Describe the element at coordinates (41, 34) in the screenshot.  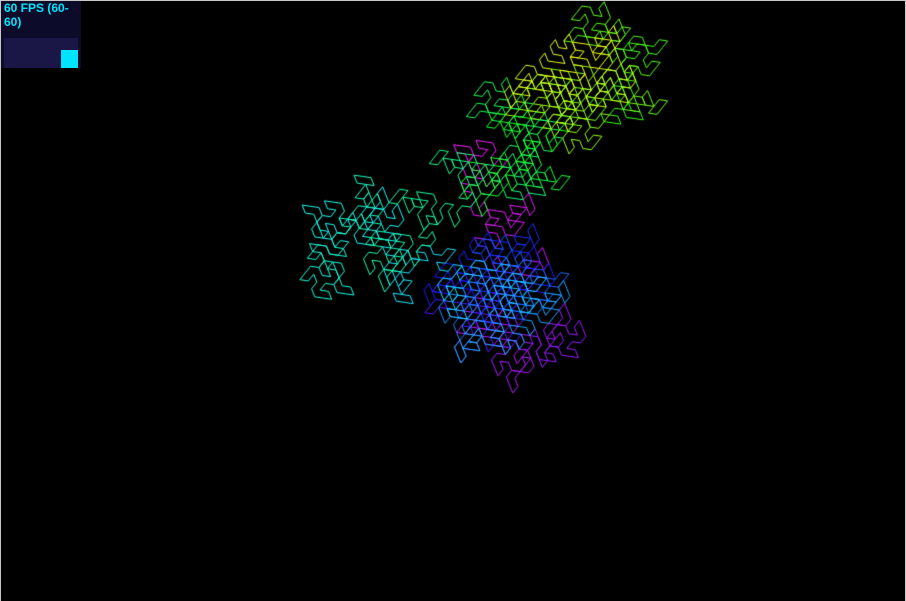
I see `fps-stats-panel: 60 FPS (60-60)` at that location.